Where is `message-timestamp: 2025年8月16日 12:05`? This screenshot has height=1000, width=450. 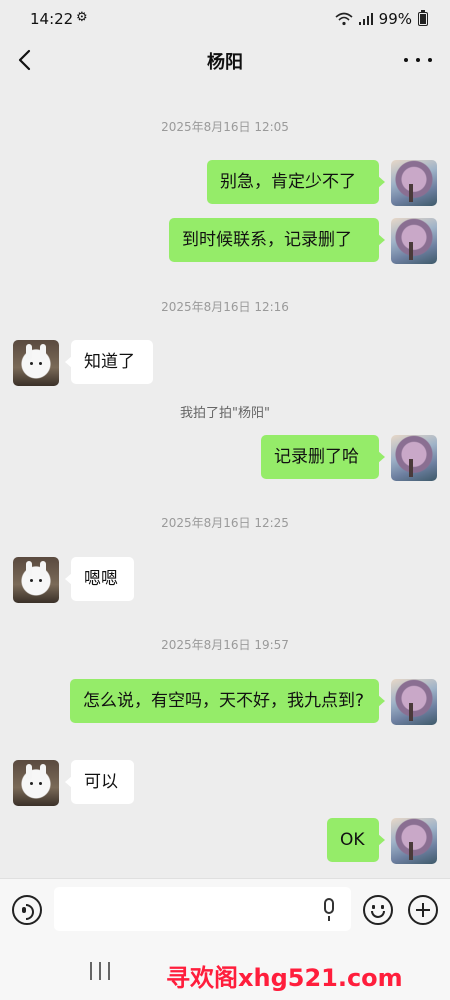 message-timestamp: 2025年8月16日 12:05 is located at coordinates (225, 127).